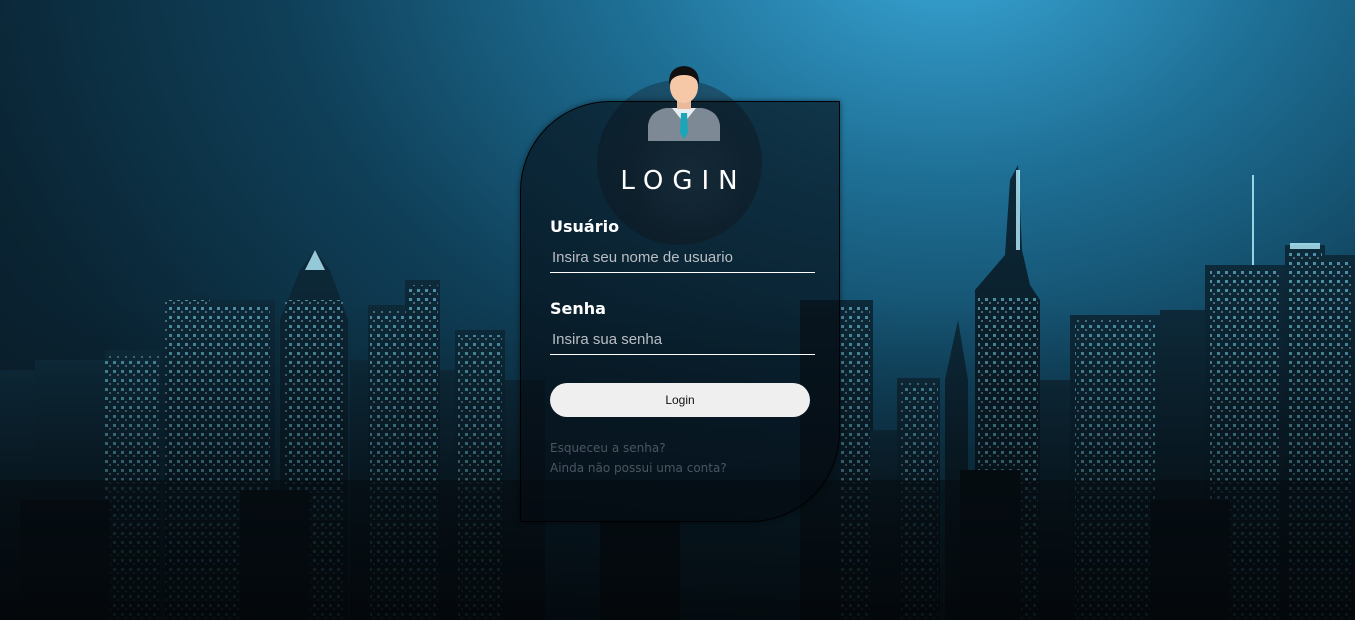 The image size is (1355, 620). Describe the element at coordinates (585, 226) in the screenshot. I see `username-label: Usuário` at that location.